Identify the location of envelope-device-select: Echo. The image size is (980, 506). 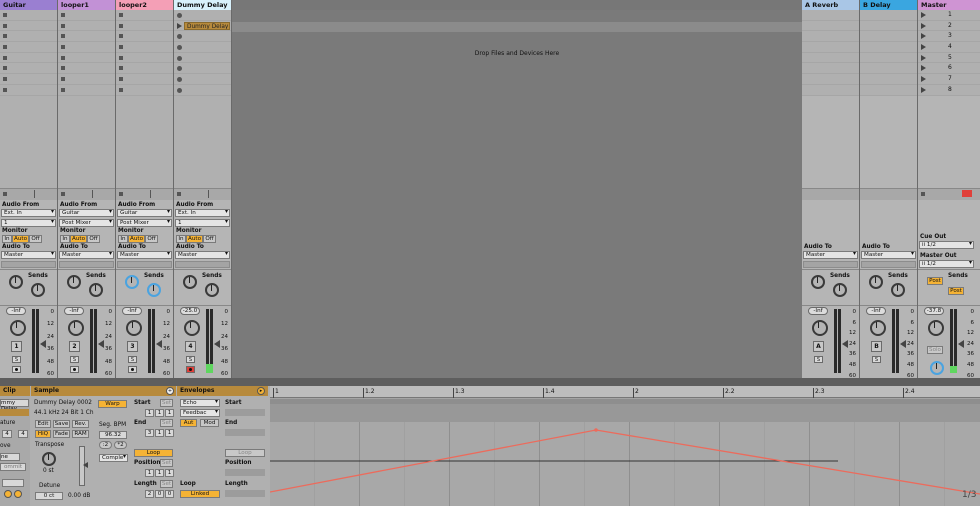
(200, 403).